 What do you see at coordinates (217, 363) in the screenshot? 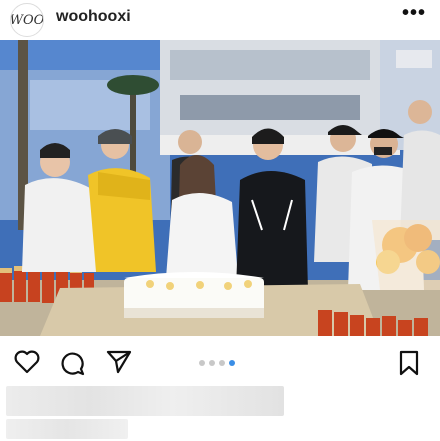
I see `carousel-indicator` at bounding box center [217, 363].